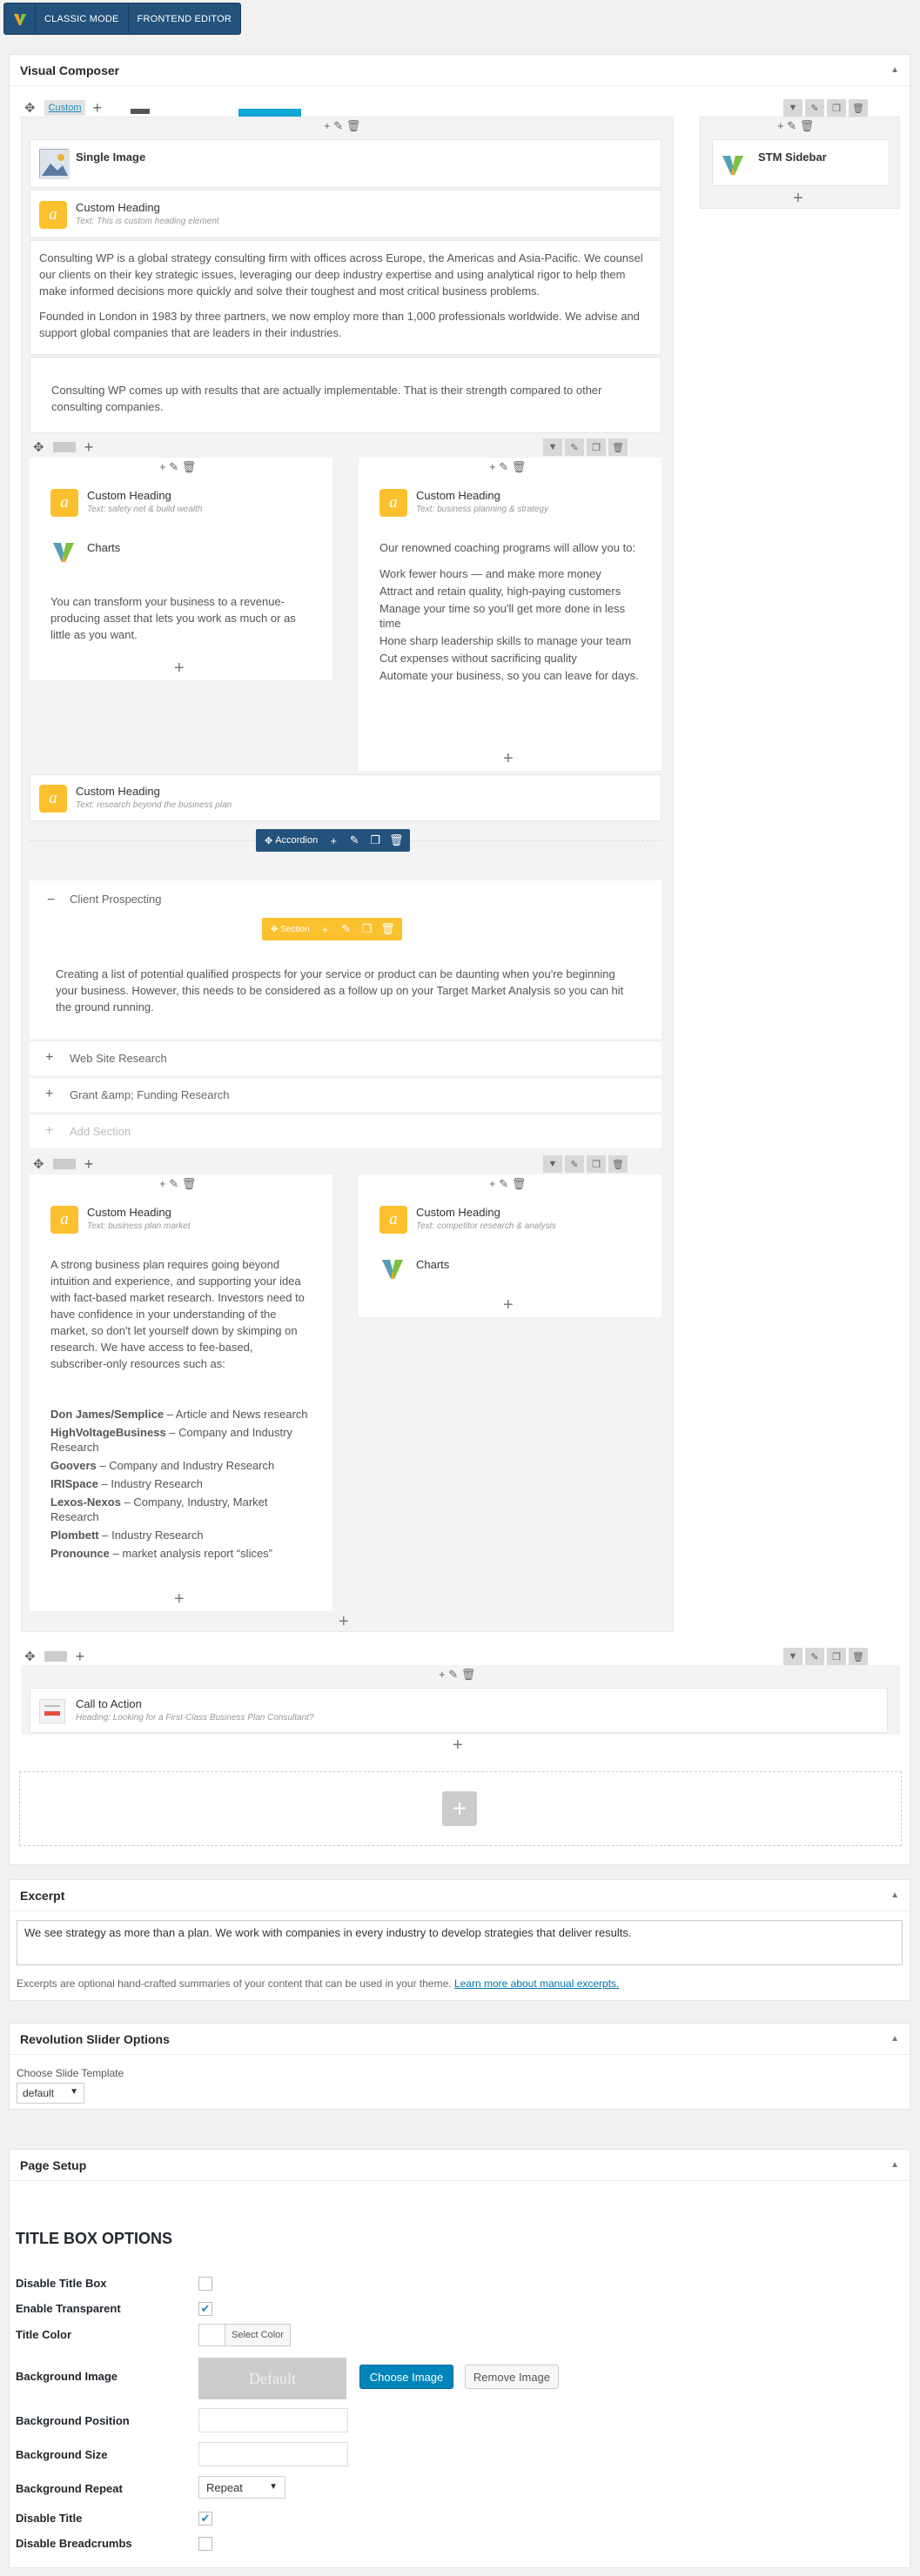  I want to click on section-clone-icon: ❐, so click(367, 929).